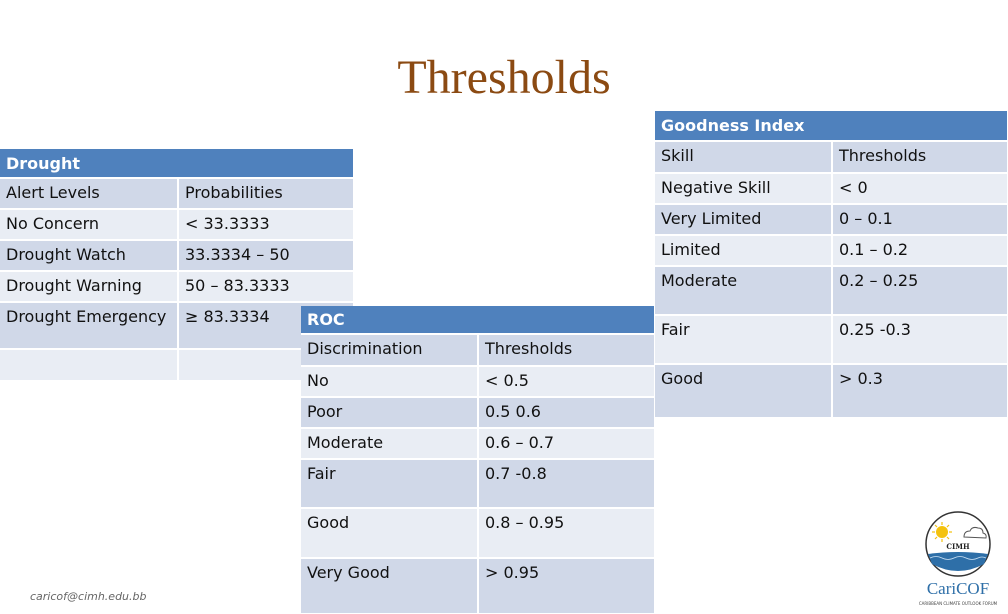 Image resolution: width=1008 pixels, height=614 pixels. Describe the element at coordinates (743, 157) in the screenshot. I see `goodness-col-skill: Skill` at that location.